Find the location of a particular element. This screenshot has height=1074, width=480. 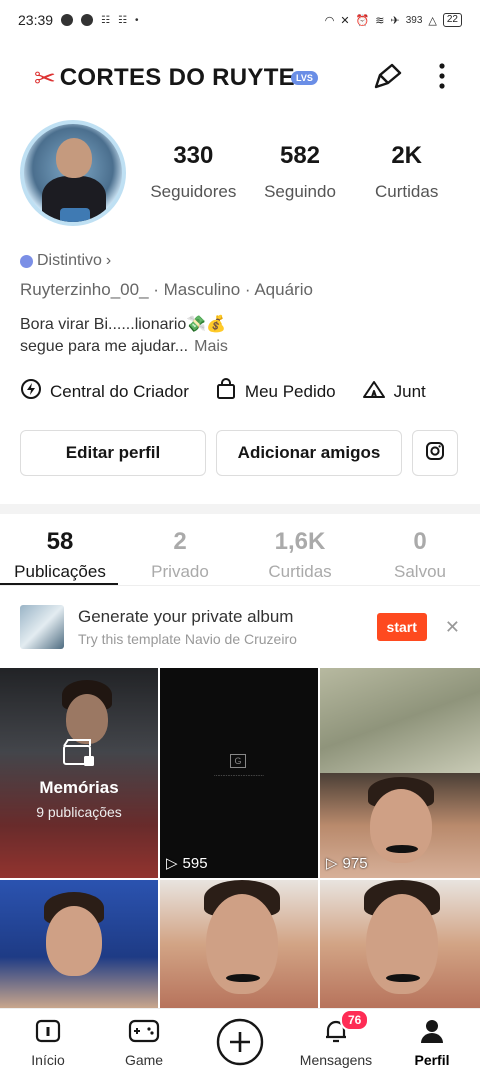

nav-mensagens: 76 Mensagens is located at coordinates (336, 1041).